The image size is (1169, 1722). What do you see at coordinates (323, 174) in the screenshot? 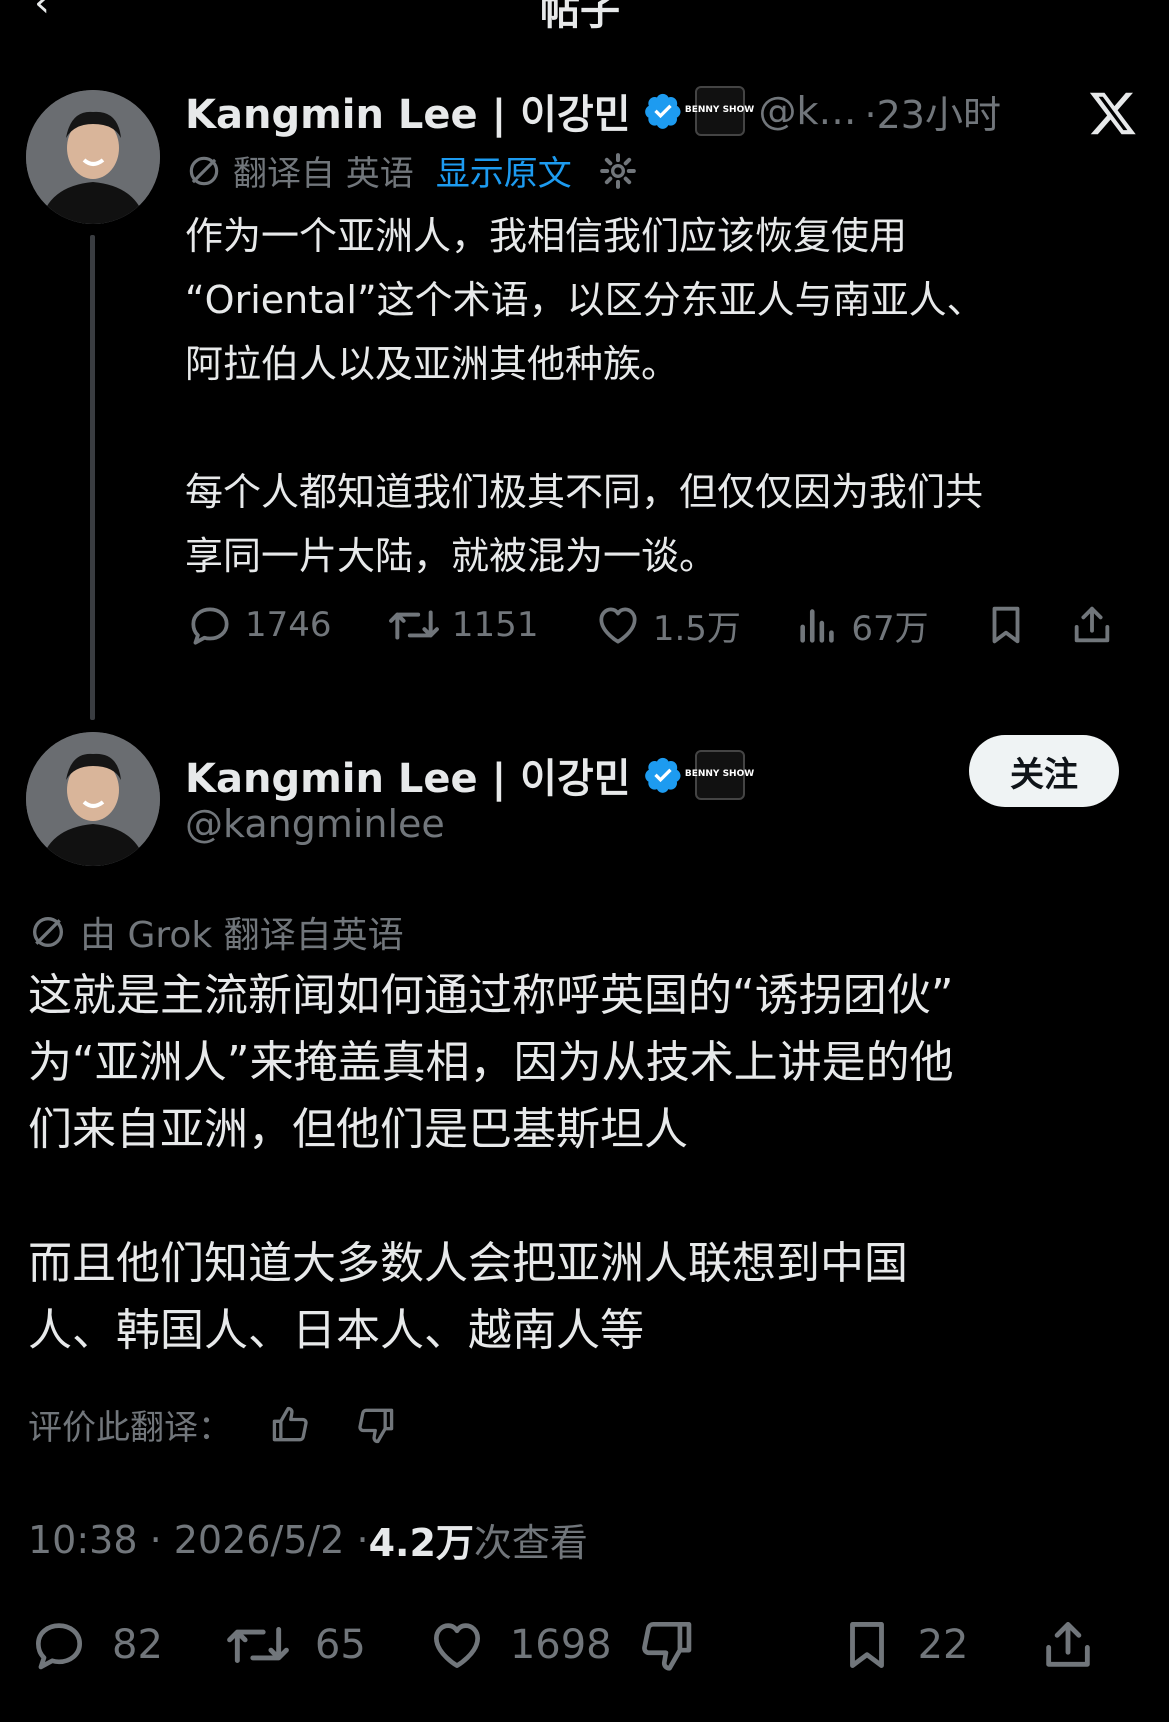
I see `translated-from-label: 翻译自 英语` at bounding box center [323, 174].